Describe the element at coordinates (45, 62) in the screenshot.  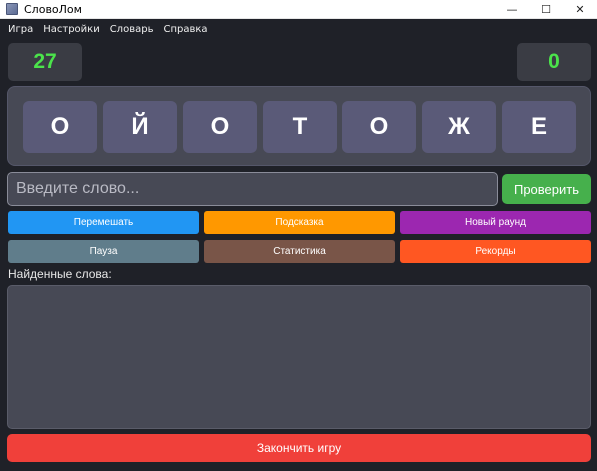
I see `score-display: 27` at that location.